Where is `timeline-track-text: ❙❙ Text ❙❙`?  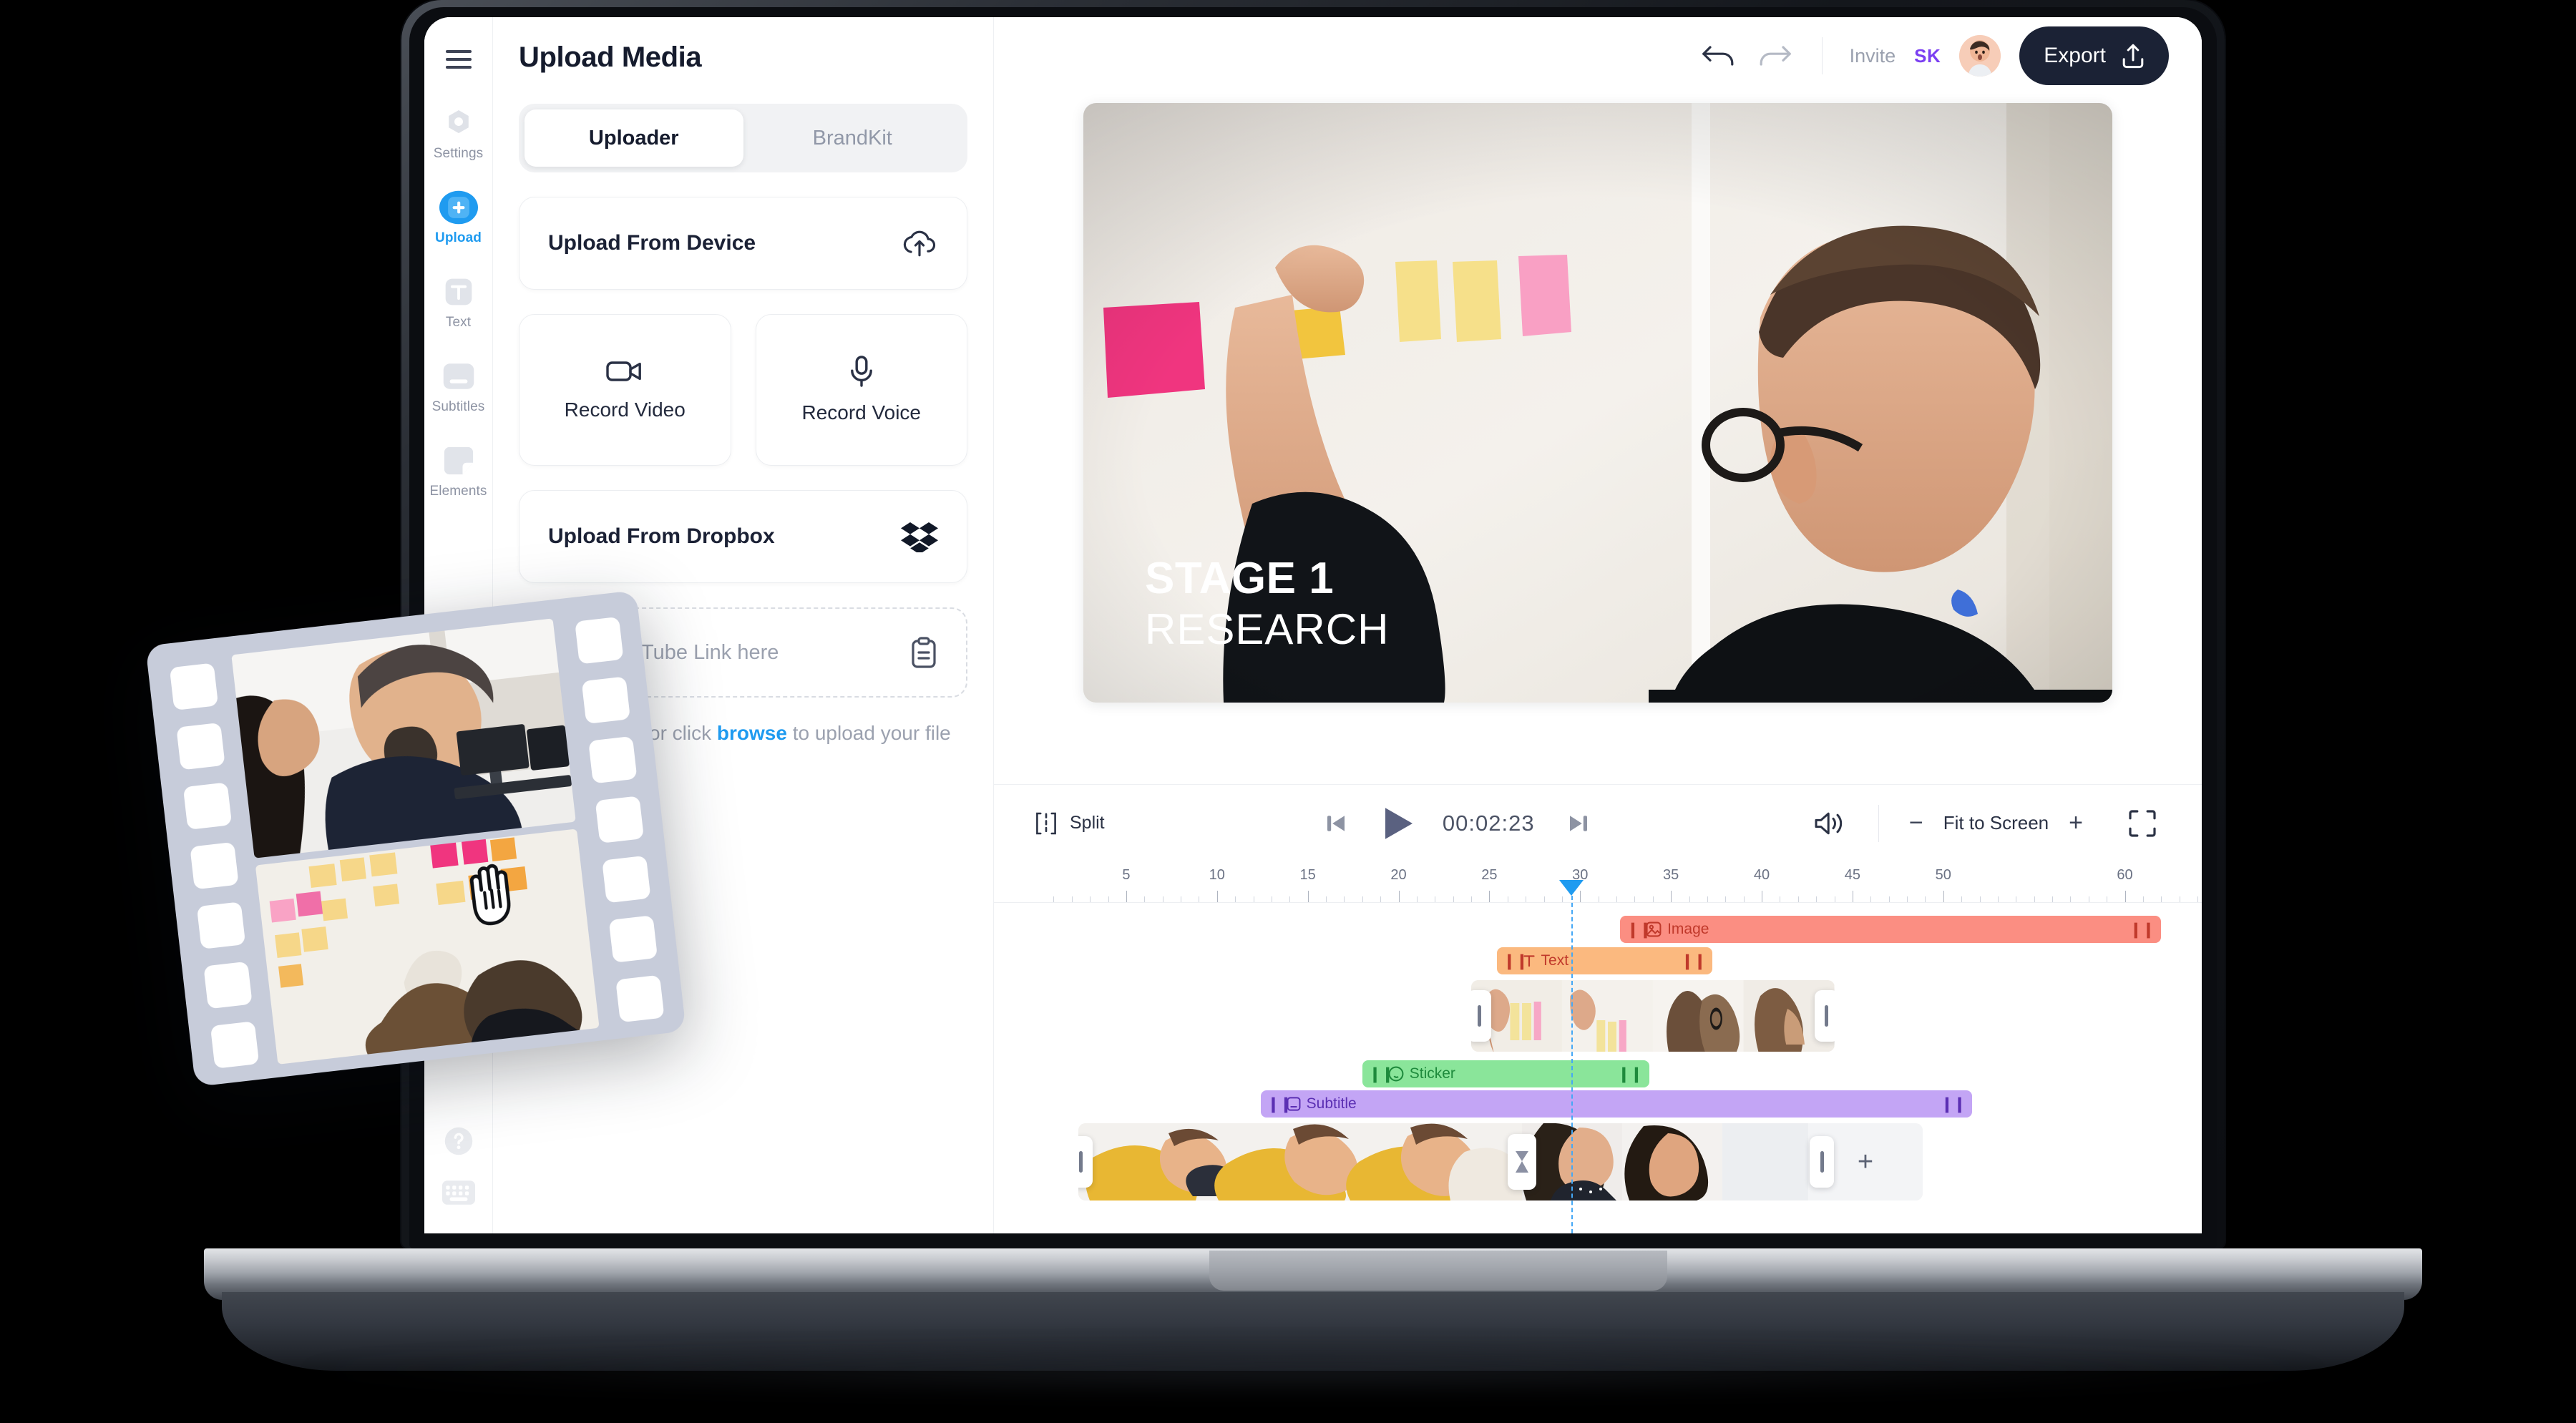
timeline-track-text: ❙❙ Text ❙❙ is located at coordinates (1604, 960).